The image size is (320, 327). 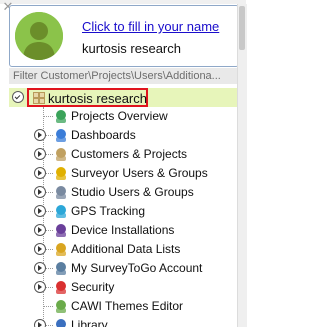 What do you see at coordinates (150, 26) in the screenshot?
I see `fill-name-link: Click to fill in your name` at bounding box center [150, 26].